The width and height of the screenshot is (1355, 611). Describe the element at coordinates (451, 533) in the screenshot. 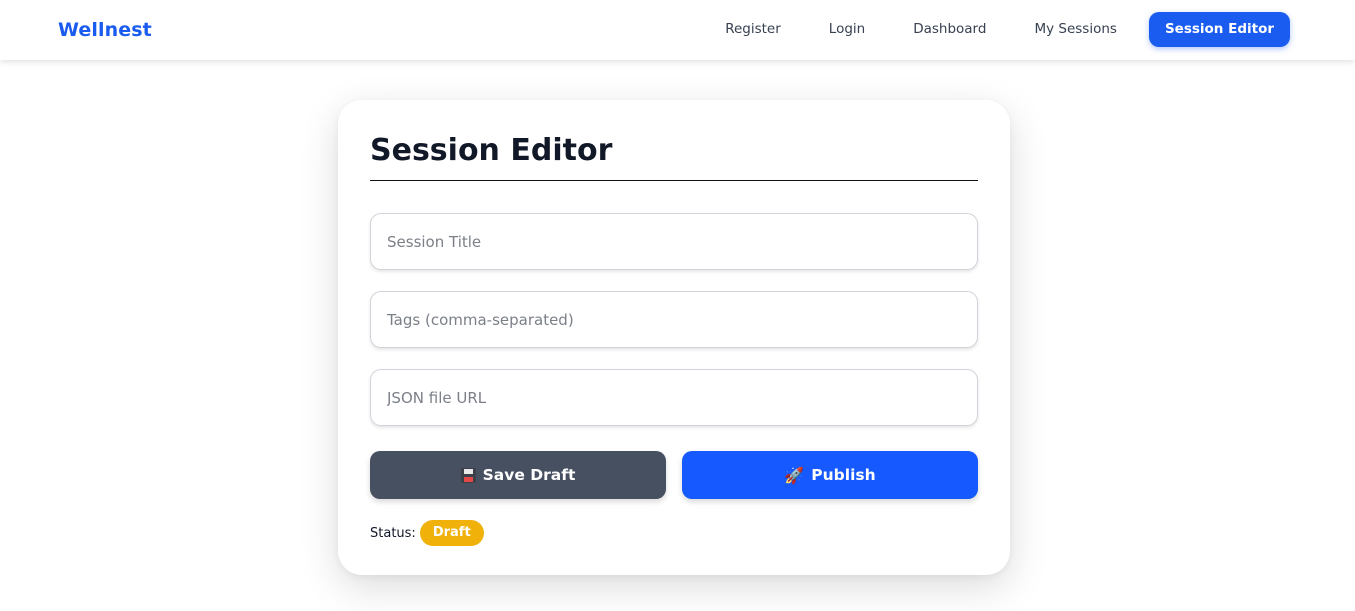

I see `status-badge: Draft` at that location.